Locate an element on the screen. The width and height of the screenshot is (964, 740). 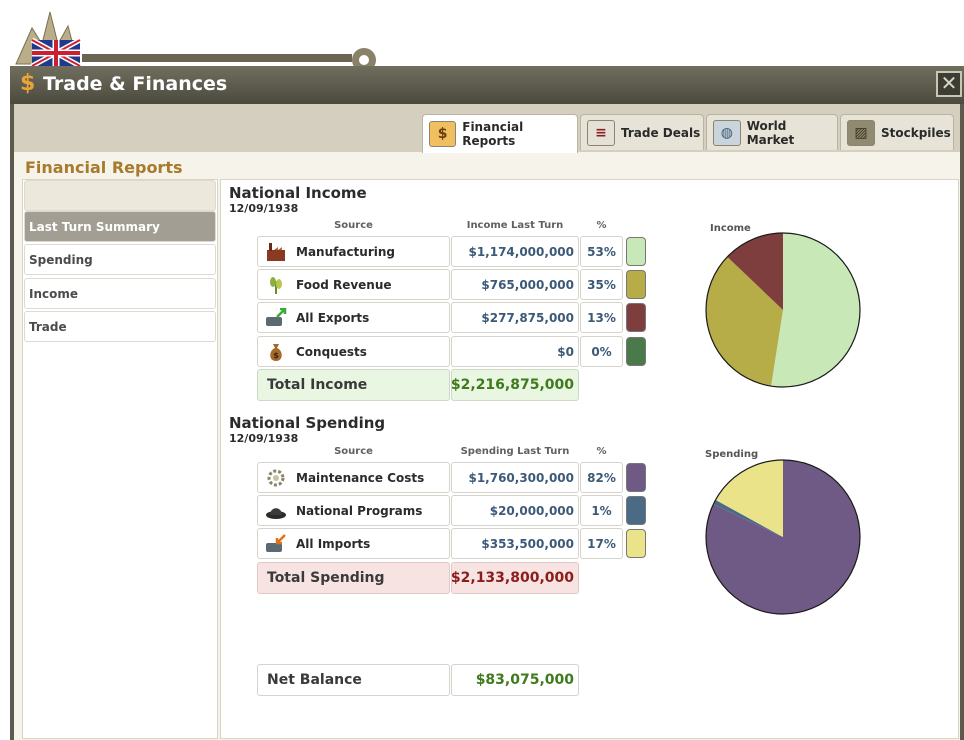
income-source-cell: $ Conquests is located at coordinates (353, 351).